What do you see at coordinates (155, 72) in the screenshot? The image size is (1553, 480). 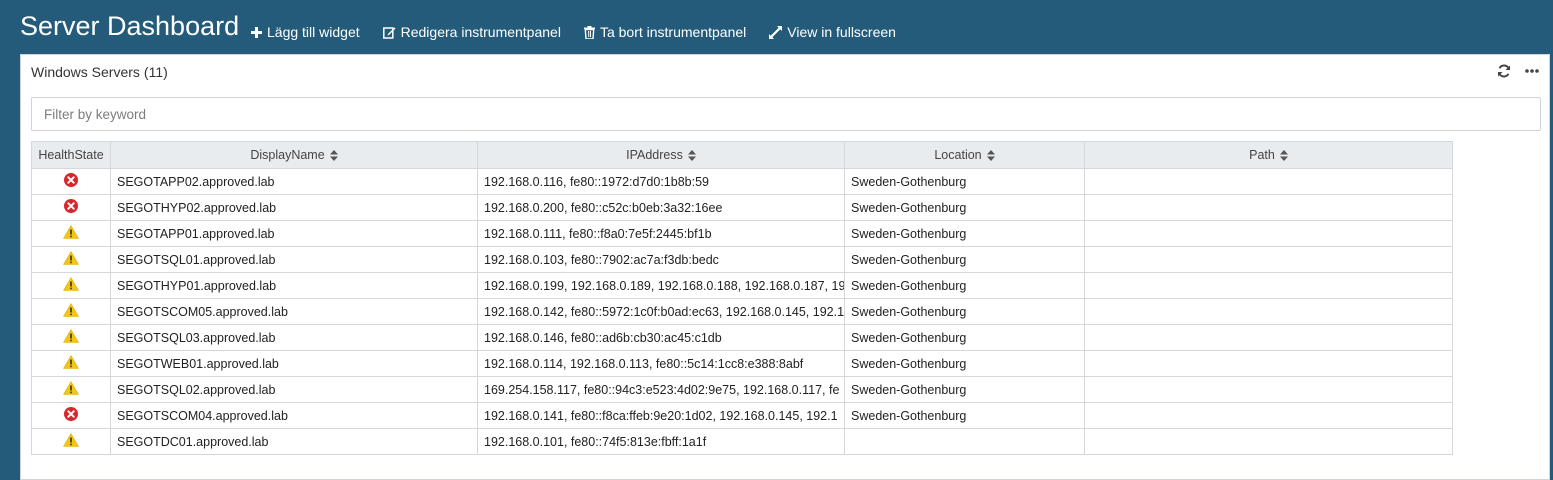 I see `widget-count: (11)` at bounding box center [155, 72].